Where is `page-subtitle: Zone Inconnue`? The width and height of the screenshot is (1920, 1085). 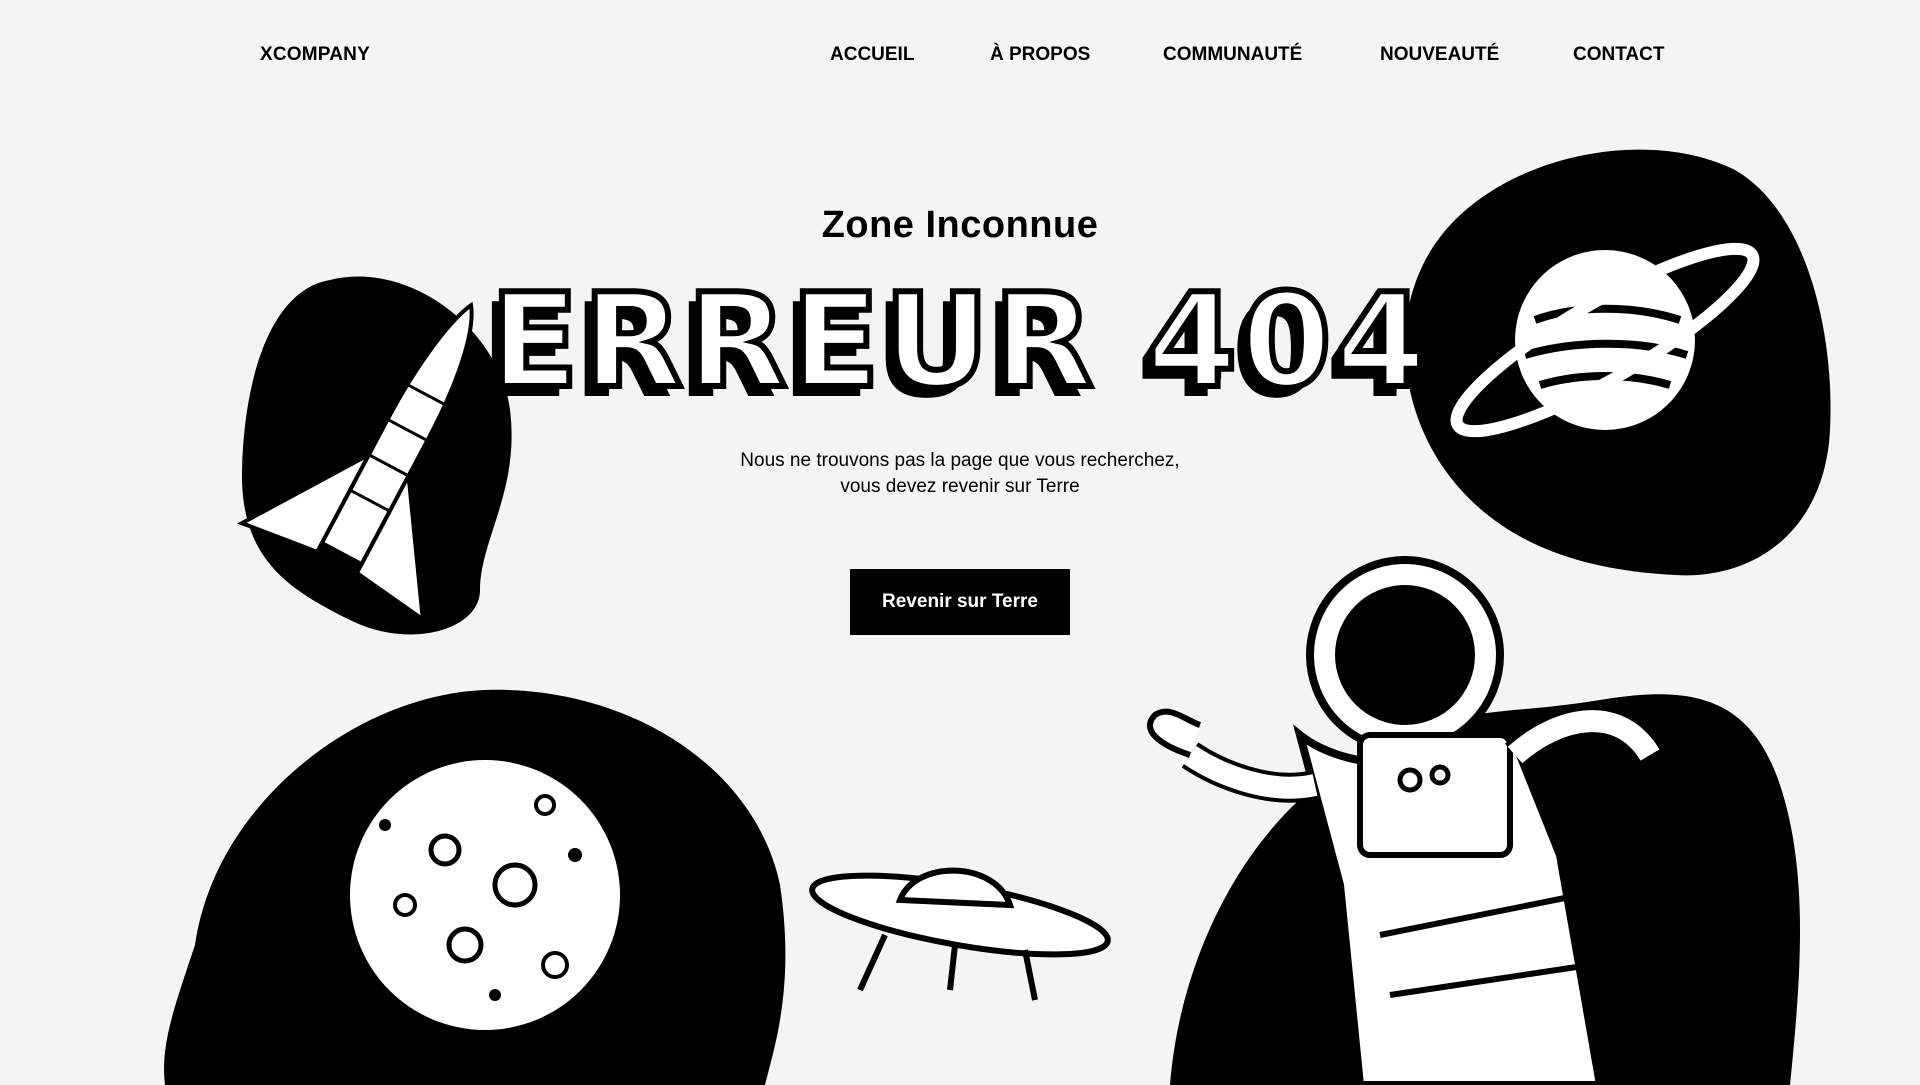 page-subtitle: Zone Inconnue is located at coordinates (960, 225).